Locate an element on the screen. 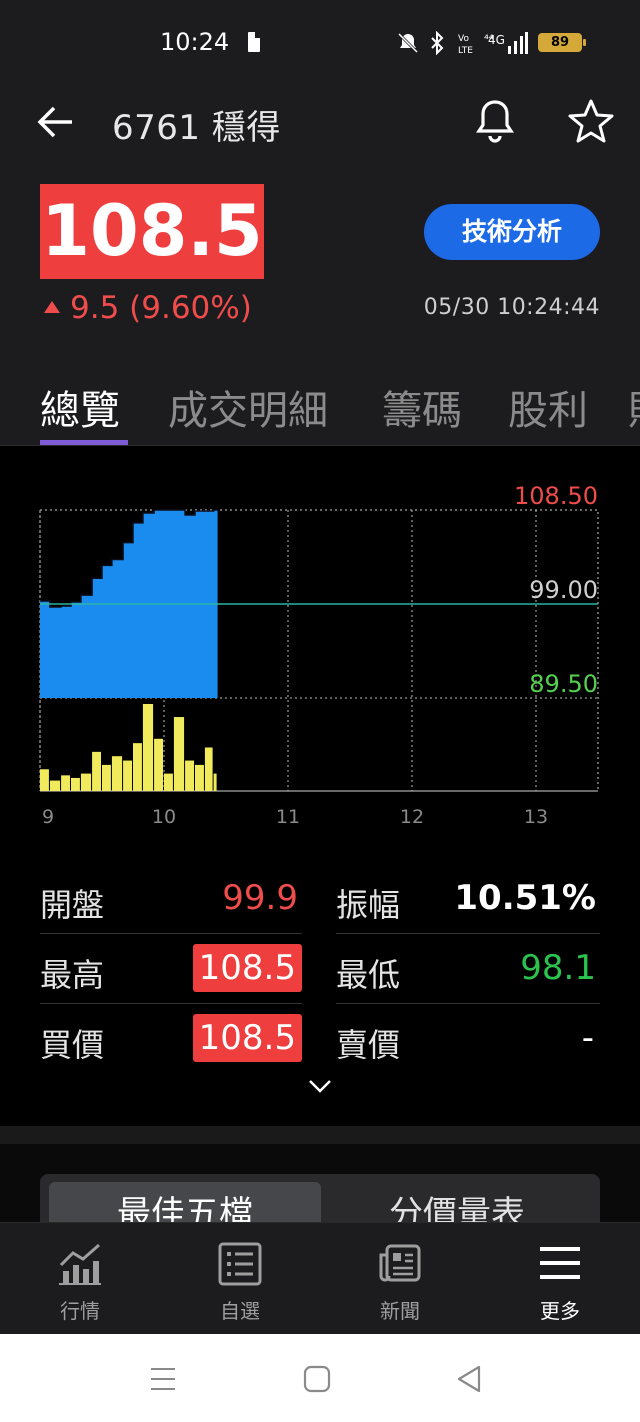  quote-timestamp: 05/30 10:24:44 is located at coordinates (511, 307).